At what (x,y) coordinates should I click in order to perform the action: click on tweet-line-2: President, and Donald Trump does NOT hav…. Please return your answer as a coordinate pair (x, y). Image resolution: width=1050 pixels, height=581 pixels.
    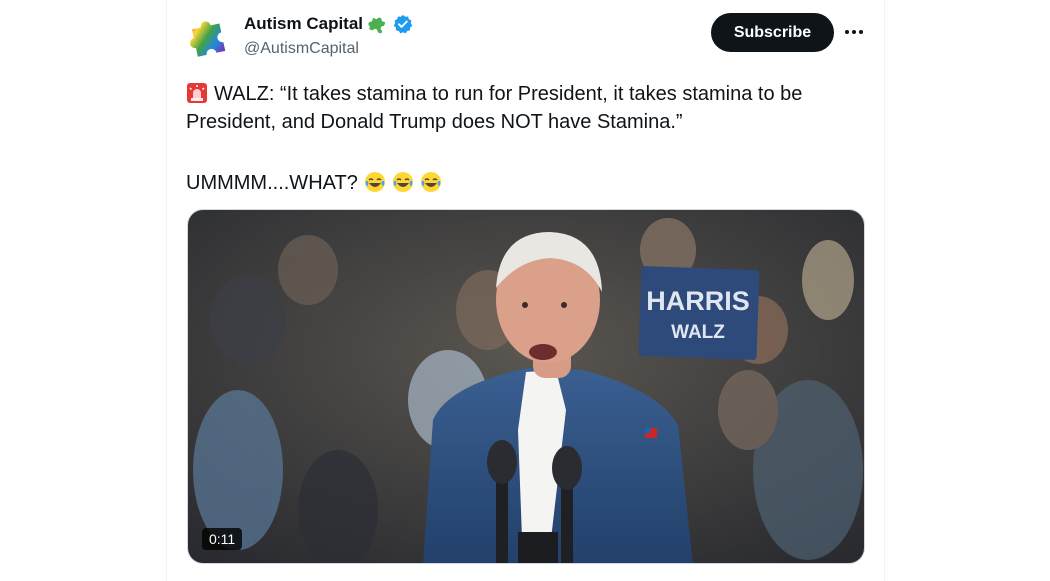
    Looking at the image, I should click on (434, 122).